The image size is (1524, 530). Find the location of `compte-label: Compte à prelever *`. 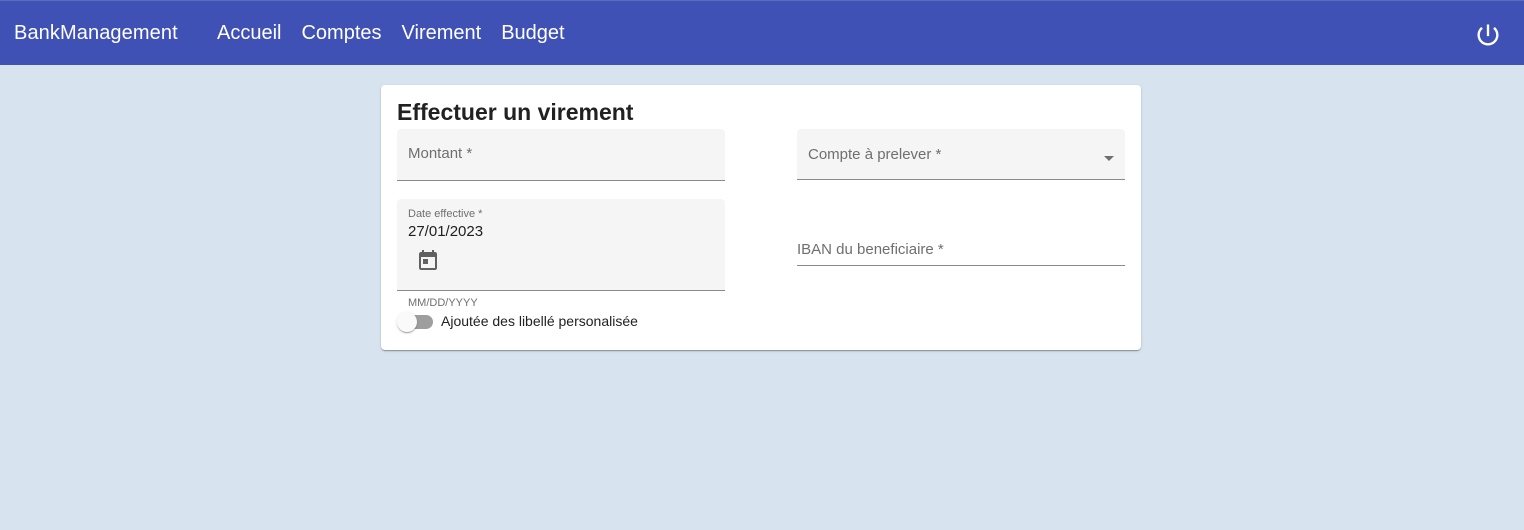

compte-label: Compte à prelever * is located at coordinates (875, 154).